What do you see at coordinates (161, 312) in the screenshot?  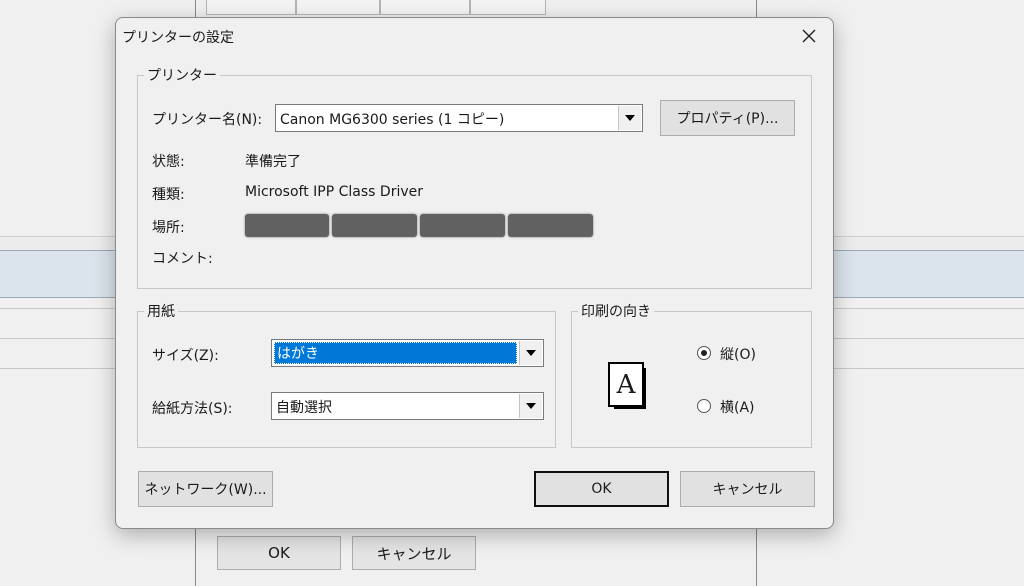 I see `paper-group-legend: 用紙` at bounding box center [161, 312].